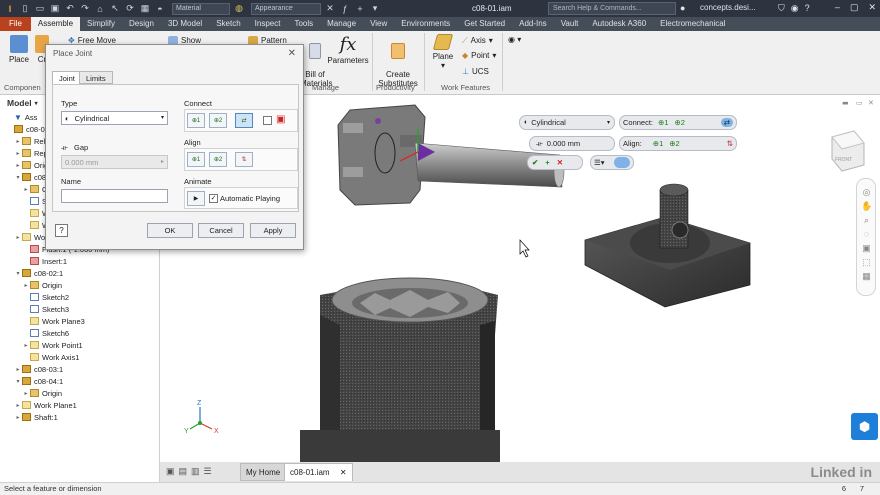 This screenshot has height=495, width=880. Describe the element at coordinates (218, 120) in the screenshot. I see `connect-origin-2-button: ⊕ 2` at that location.